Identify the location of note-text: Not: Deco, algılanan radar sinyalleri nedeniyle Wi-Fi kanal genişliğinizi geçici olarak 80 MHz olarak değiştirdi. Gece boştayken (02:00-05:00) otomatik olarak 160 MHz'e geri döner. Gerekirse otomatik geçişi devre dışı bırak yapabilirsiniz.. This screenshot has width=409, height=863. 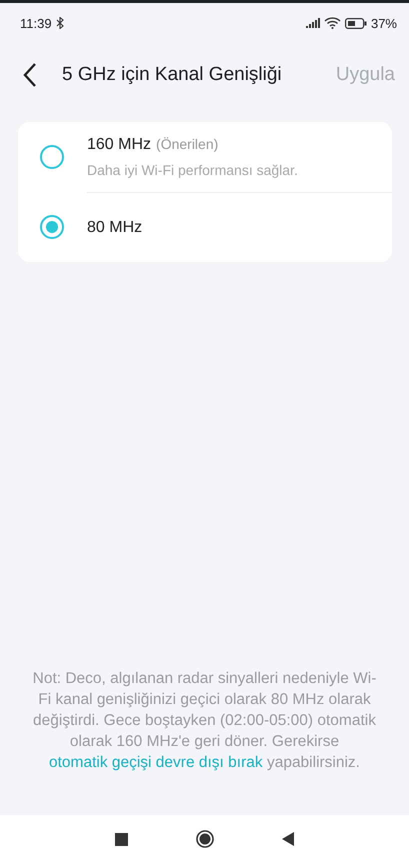
(205, 721).